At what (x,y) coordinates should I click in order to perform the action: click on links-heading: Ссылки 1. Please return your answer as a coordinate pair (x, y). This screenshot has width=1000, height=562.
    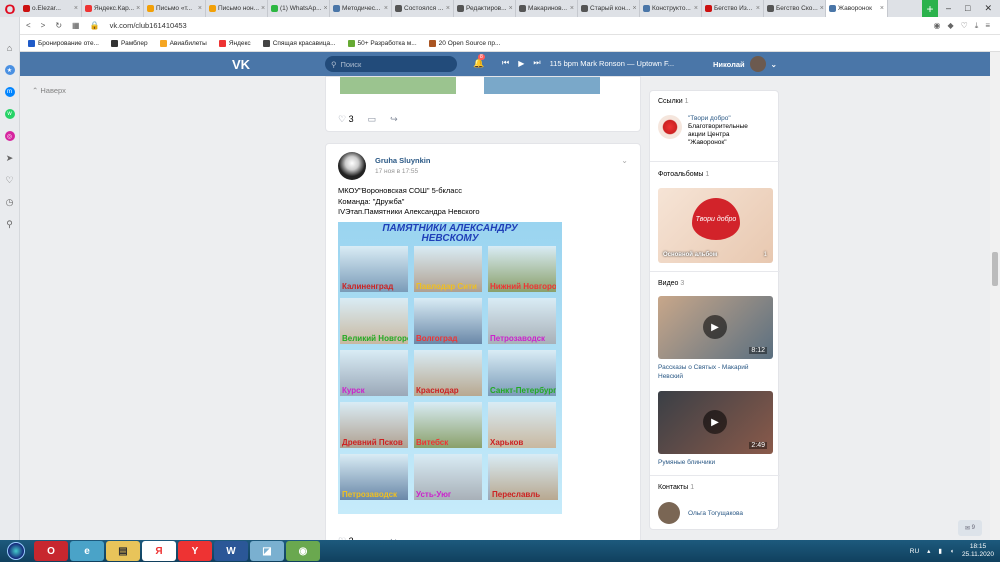
    Looking at the image, I should click on (673, 101).